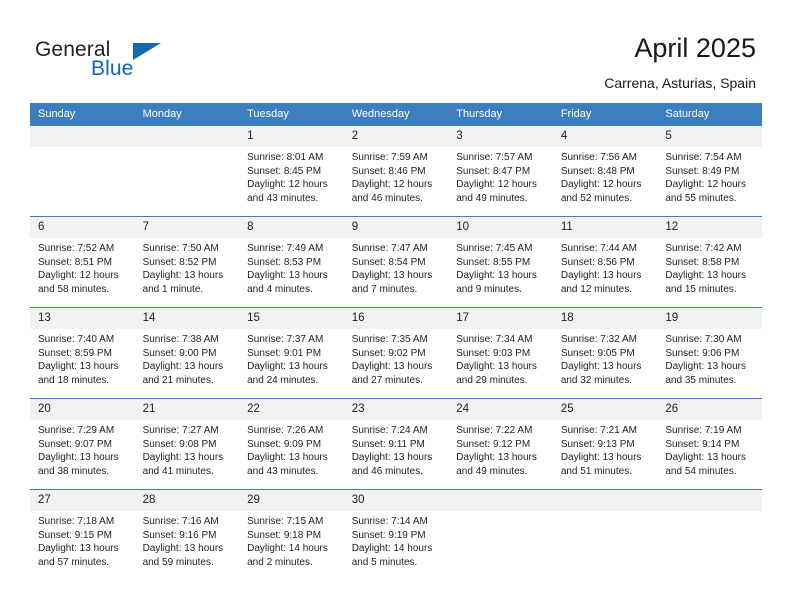  What do you see at coordinates (291, 136) in the screenshot?
I see `day-number: 1` at bounding box center [291, 136].